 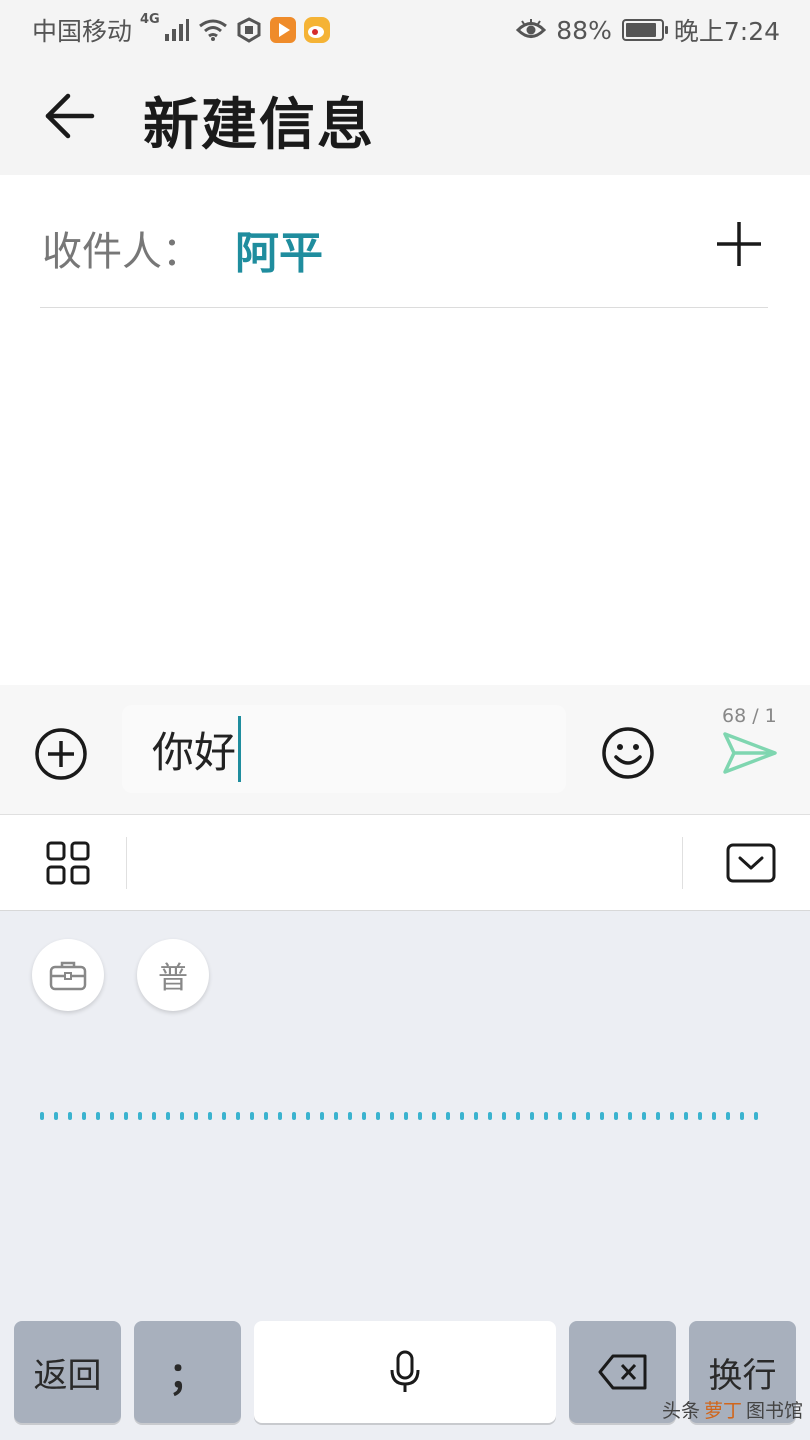 I want to click on mandarin-language-button: 普, so click(x=173, y=975).